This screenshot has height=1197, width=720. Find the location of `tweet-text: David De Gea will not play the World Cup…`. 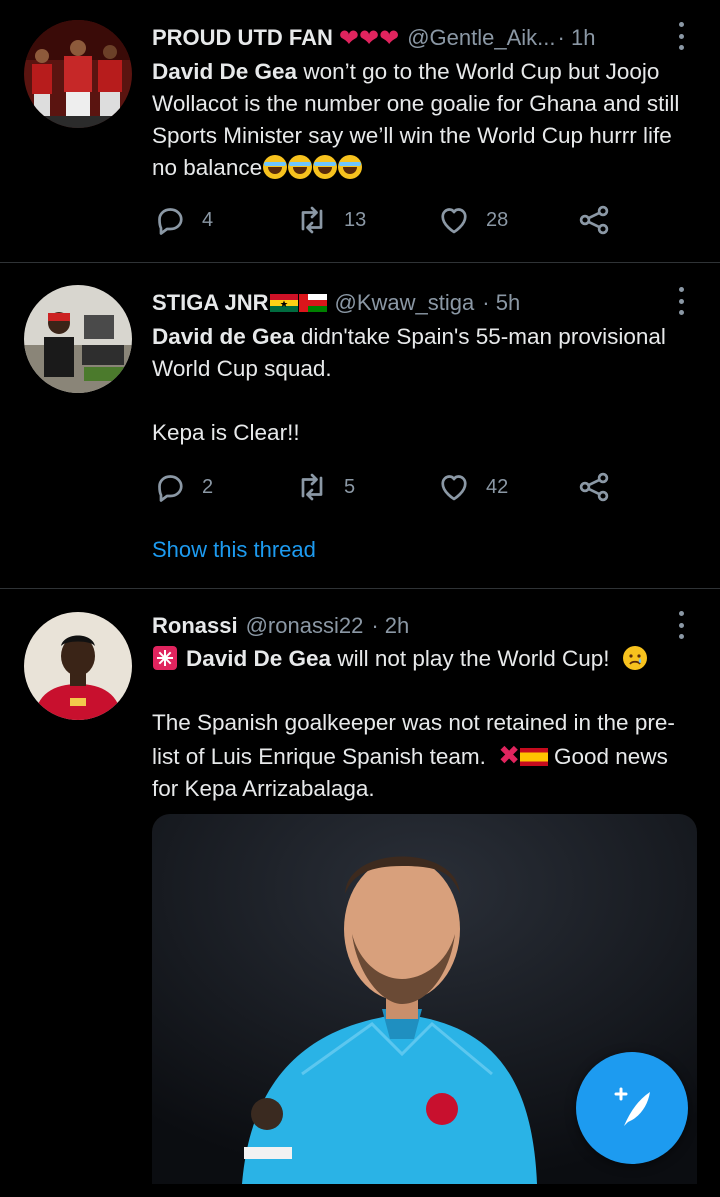

tweet-text: David De Gea will not play the World Cup… is located at coordinates (426, 724).